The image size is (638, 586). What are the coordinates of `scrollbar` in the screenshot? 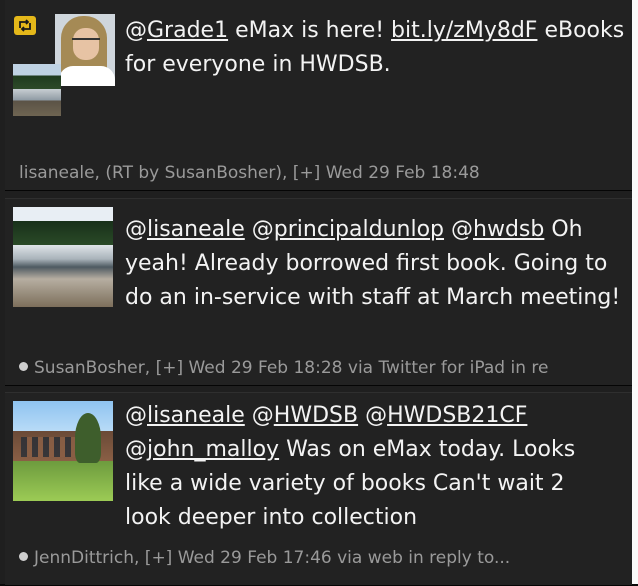 It's located at (635, 292).